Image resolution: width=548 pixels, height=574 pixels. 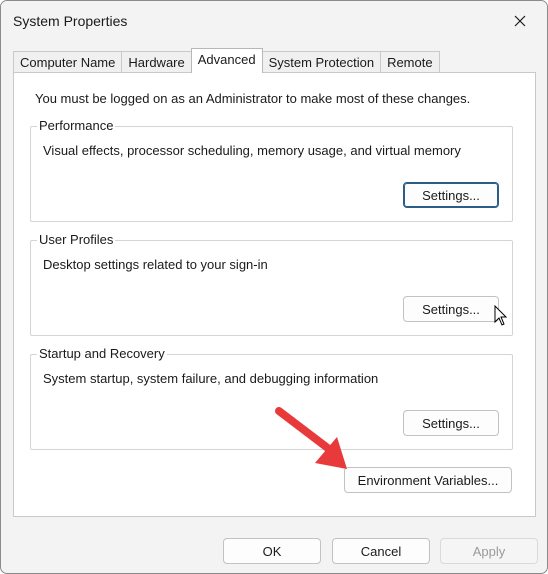 What do you see at coordinates (76, 125) in the screenshot?
I see `performance-legend: Performance` at bounding box center [76, 125].